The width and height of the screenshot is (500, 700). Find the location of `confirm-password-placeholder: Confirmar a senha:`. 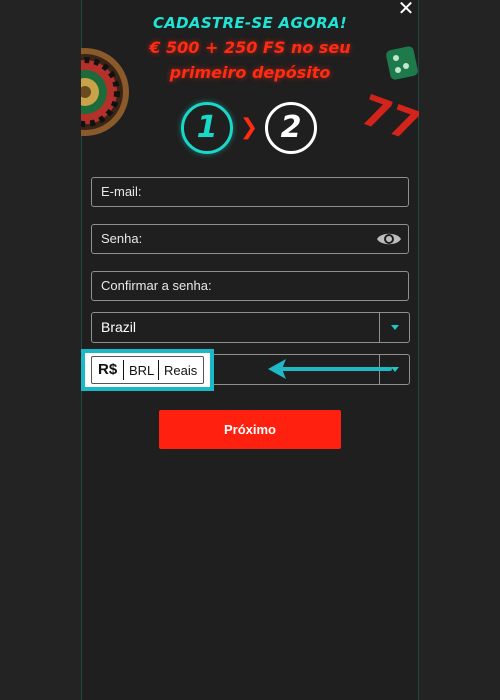

confirm-password-placeholder: Confirmar a senha: is located at coordinates (156, 285).